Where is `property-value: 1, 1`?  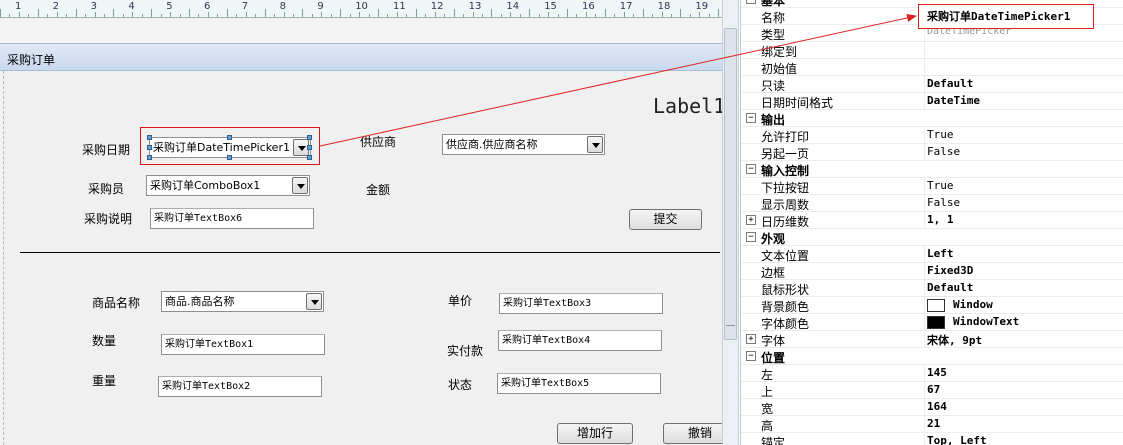
property-value: 1, 1 is located at coordinates (940, 219).